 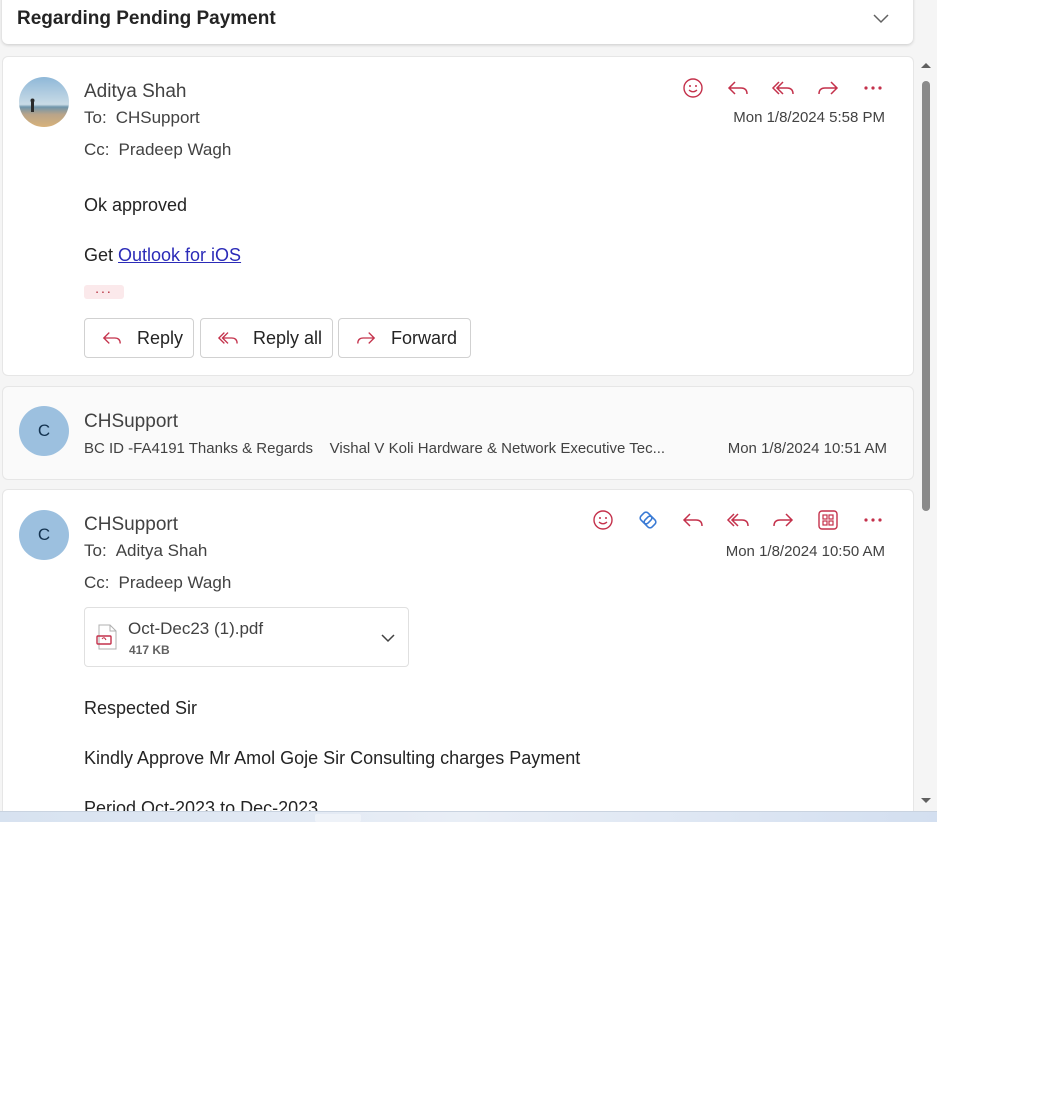 I want to click on attachment-size: 417 KB, so click(x=149, y=650).